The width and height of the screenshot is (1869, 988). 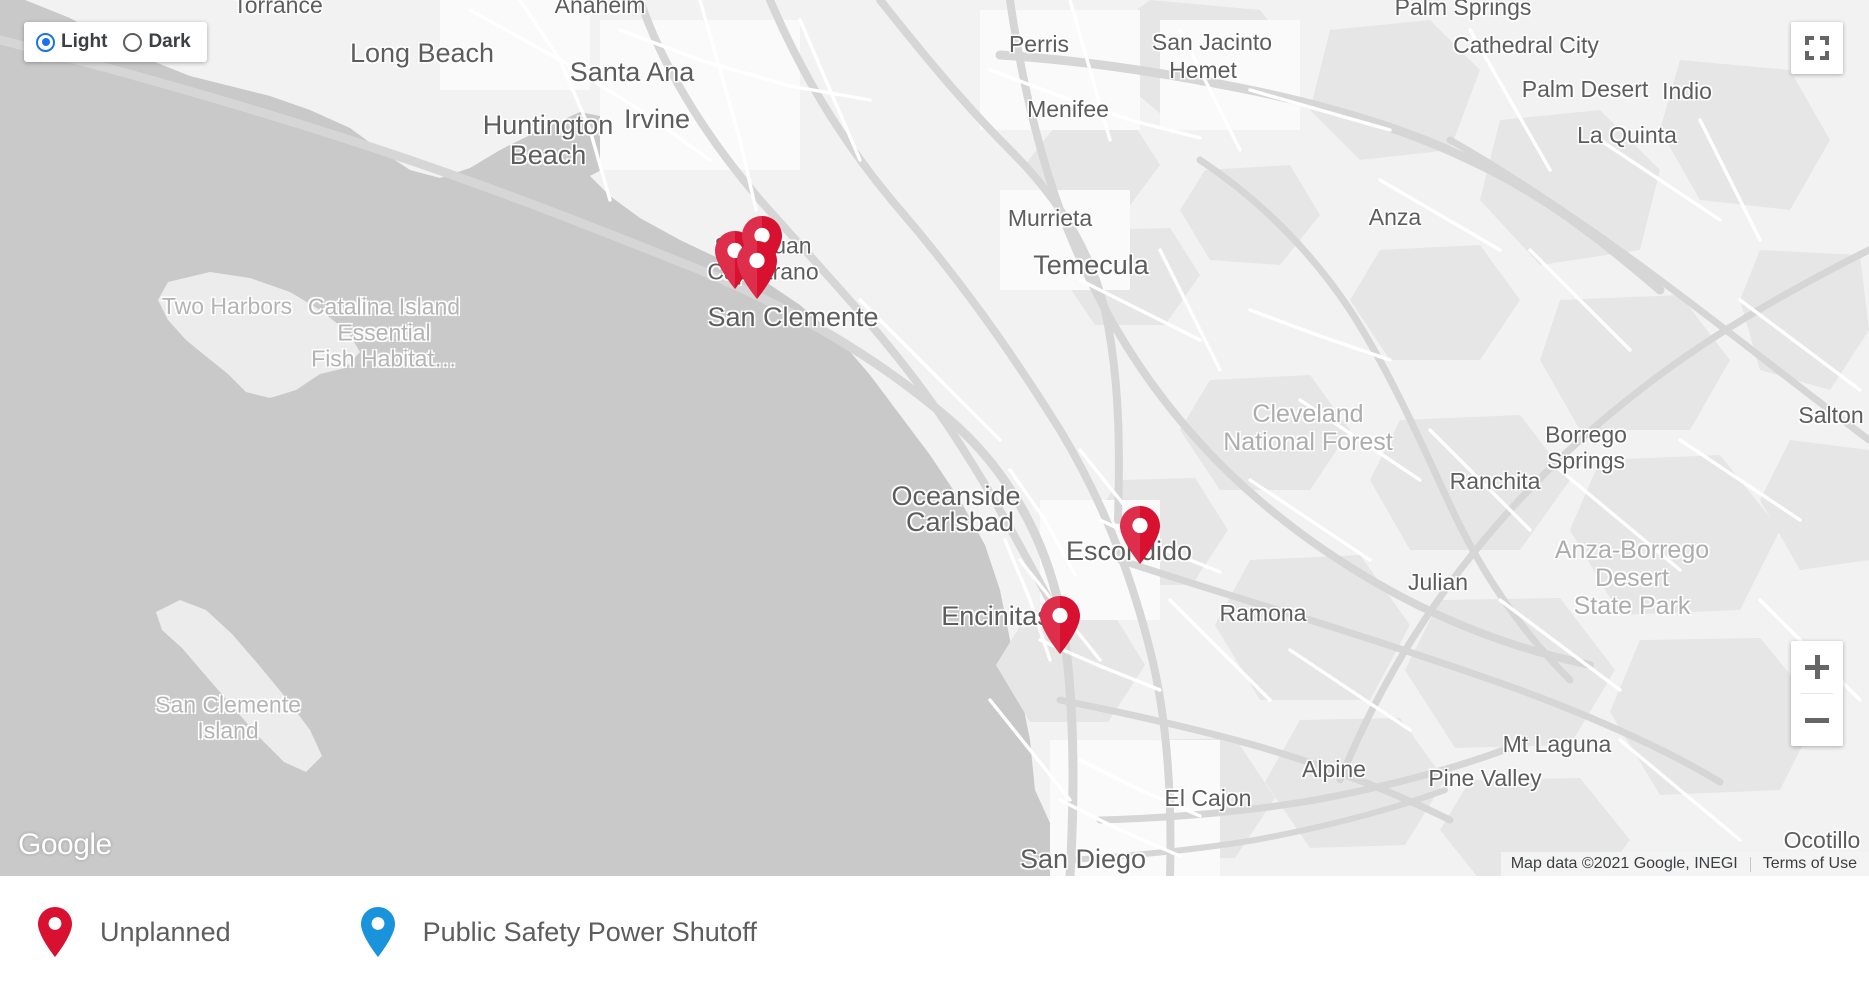 What do you see at coordinates (65, 844) in the screenshot?
I see `google-logo: Google` at bounding box center [65, 844].